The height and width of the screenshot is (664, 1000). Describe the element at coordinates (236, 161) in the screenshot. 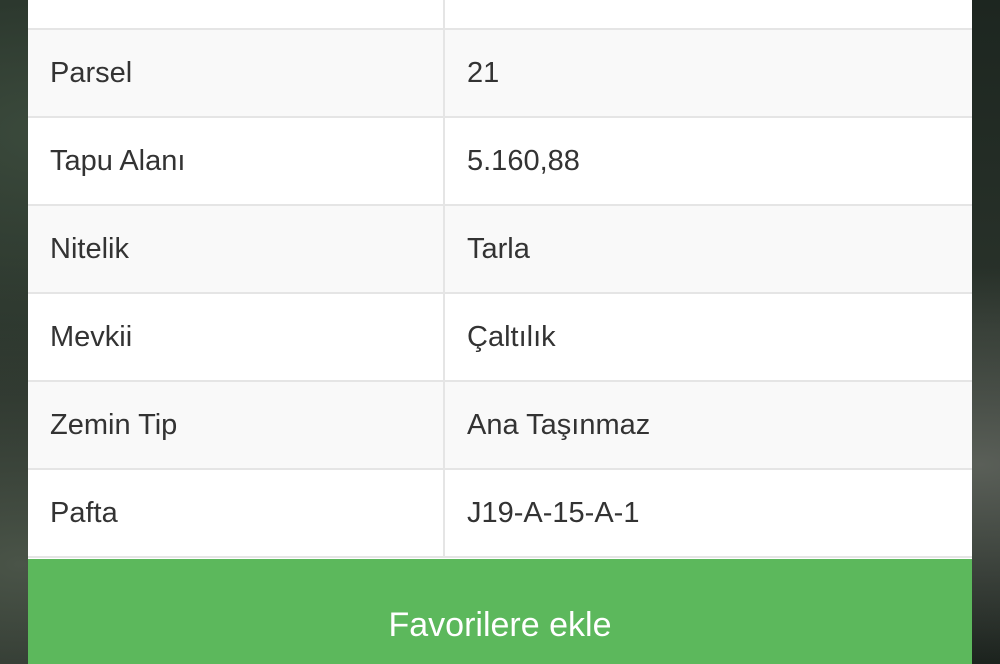

I see `row-label: Tapu Alanı` at that location.